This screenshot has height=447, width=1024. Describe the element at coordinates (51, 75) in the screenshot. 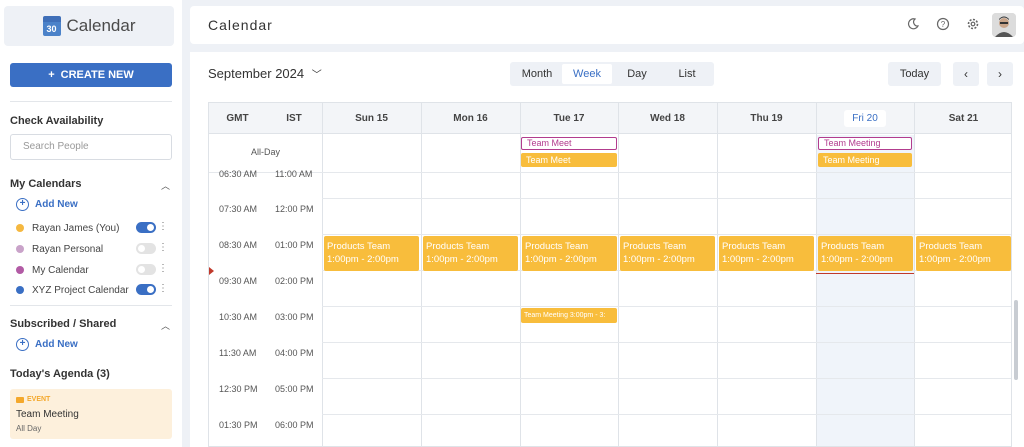

I see `plus-icon: +` at that location.